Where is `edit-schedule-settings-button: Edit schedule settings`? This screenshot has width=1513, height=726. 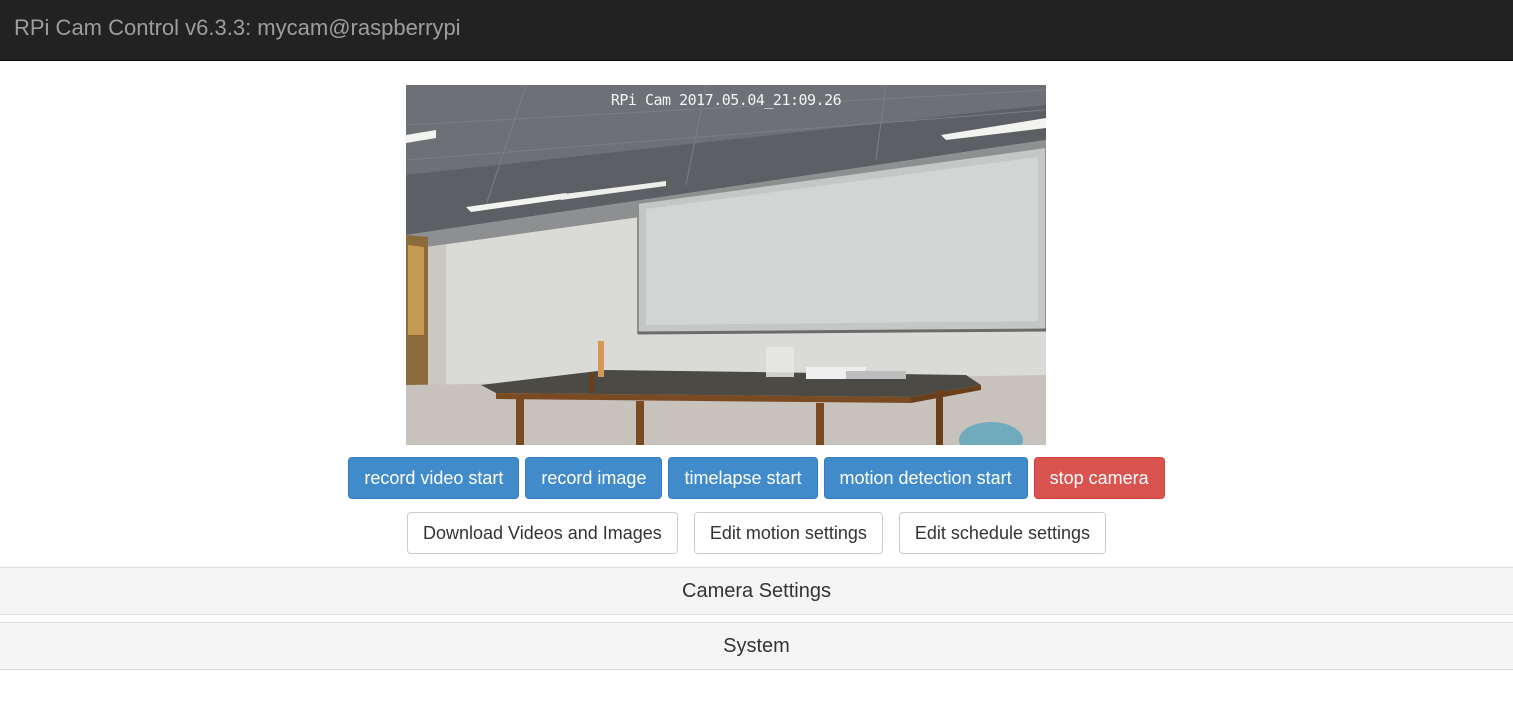
edit-schedule-settings-button: Edit schedule settings is located at coordinates (1002, 533).